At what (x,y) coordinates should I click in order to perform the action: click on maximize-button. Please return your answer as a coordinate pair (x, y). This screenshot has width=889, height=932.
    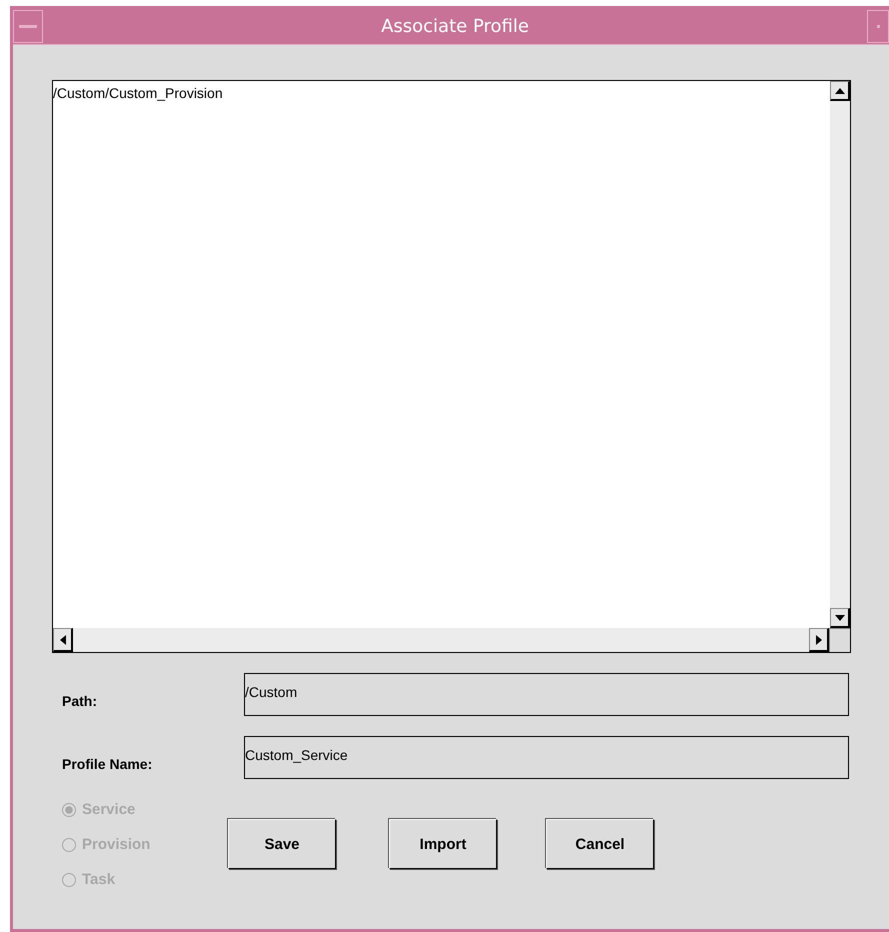
    Looking at the image, I should click on (878, 26).